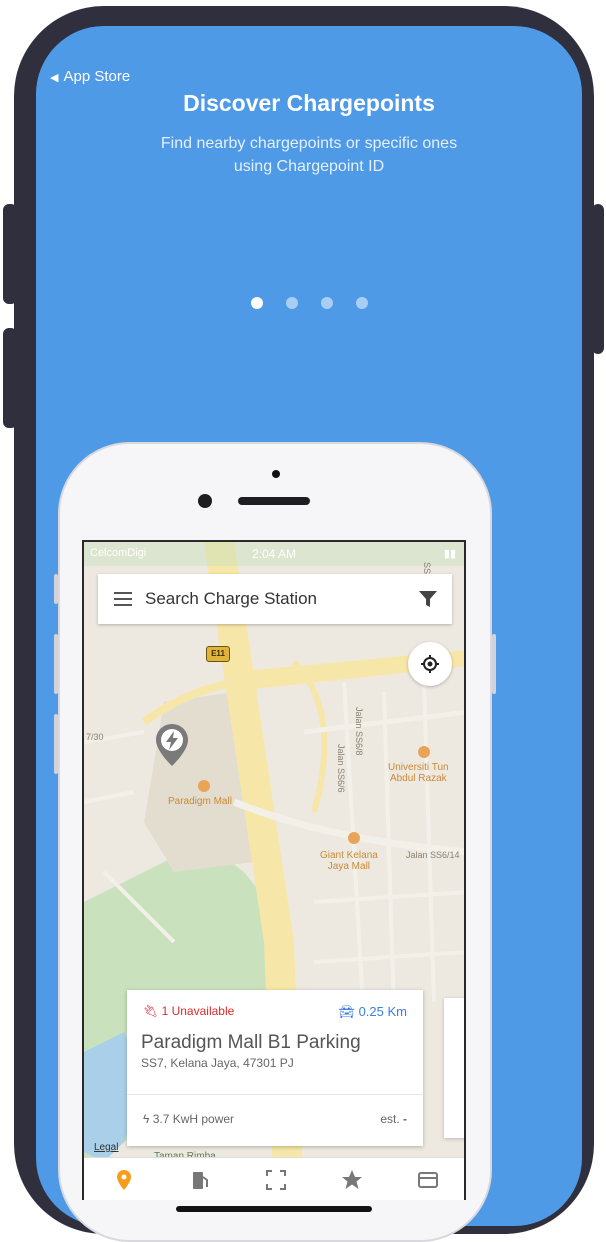 The width and height of the screenshot is (606, 1242). I want to click on scan-tab-icon, so click(276, 1180).